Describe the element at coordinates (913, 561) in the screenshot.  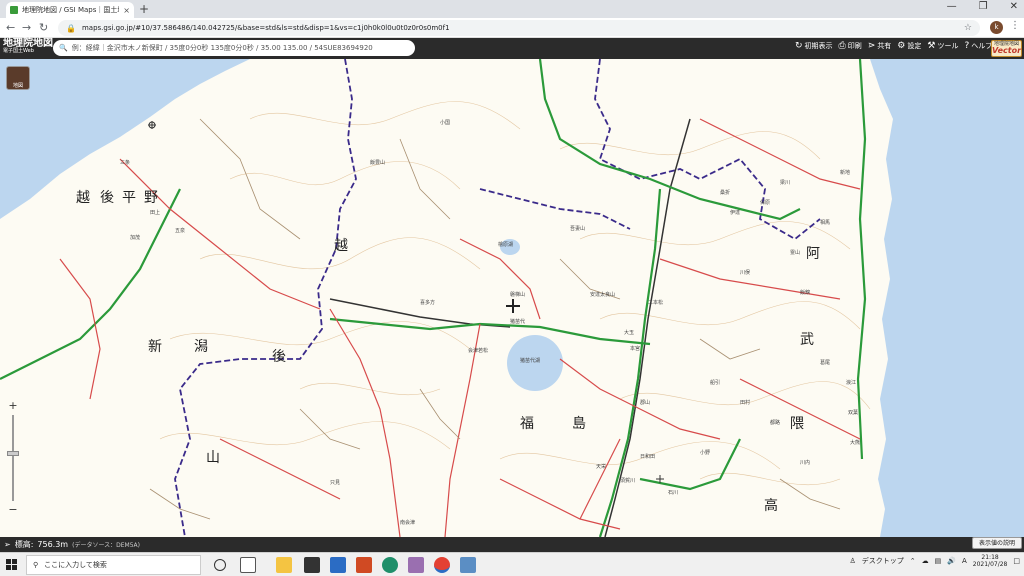
I see `chevron-up-icon: ⌃` at that location.